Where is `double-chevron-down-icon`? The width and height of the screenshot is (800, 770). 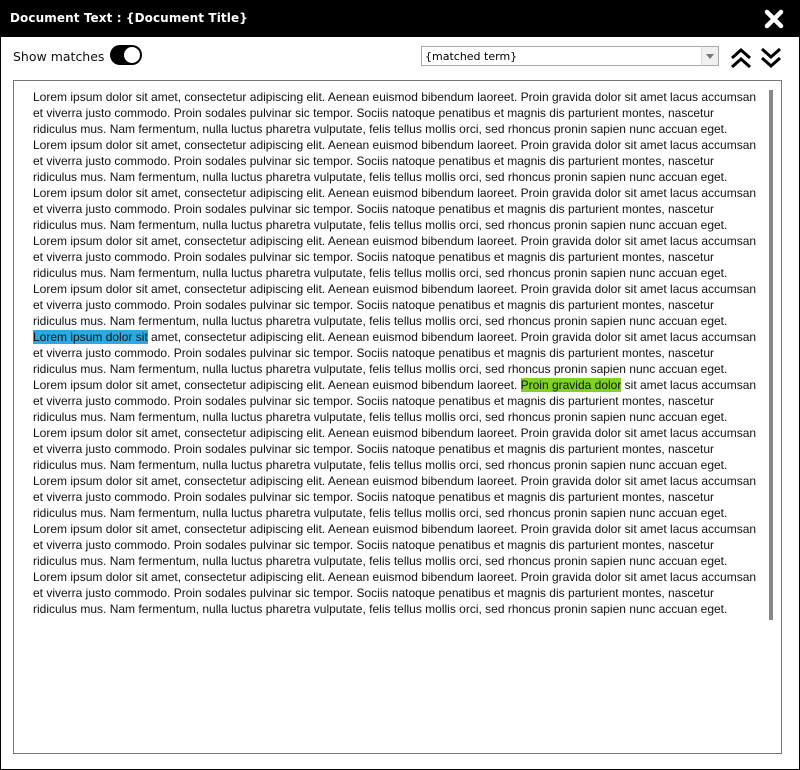 double-chevron-down-icon is located at coordinates (771, 58).